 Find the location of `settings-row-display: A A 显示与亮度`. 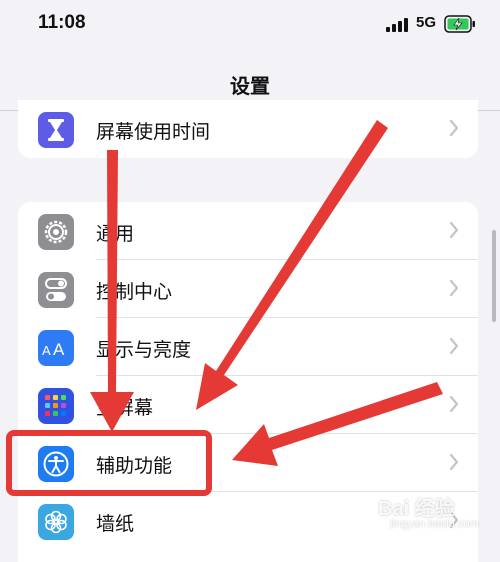

settings-row-display: A A 显示与亮度 is located at coordinates (248, 347).